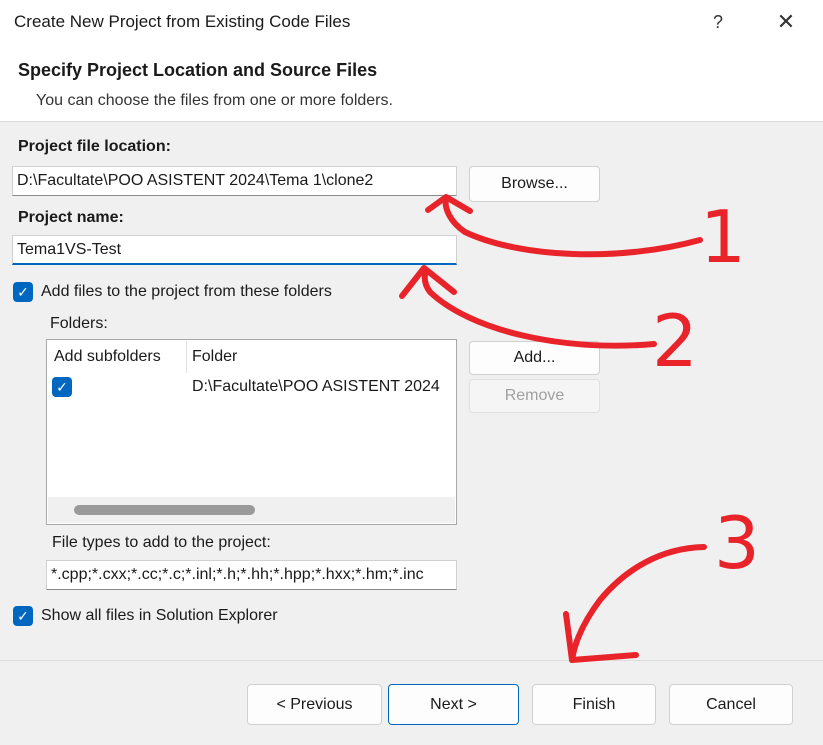  Describe the element at coordinates (594, 704) in the screenshot. I see `finish-button: Finish` at that location.